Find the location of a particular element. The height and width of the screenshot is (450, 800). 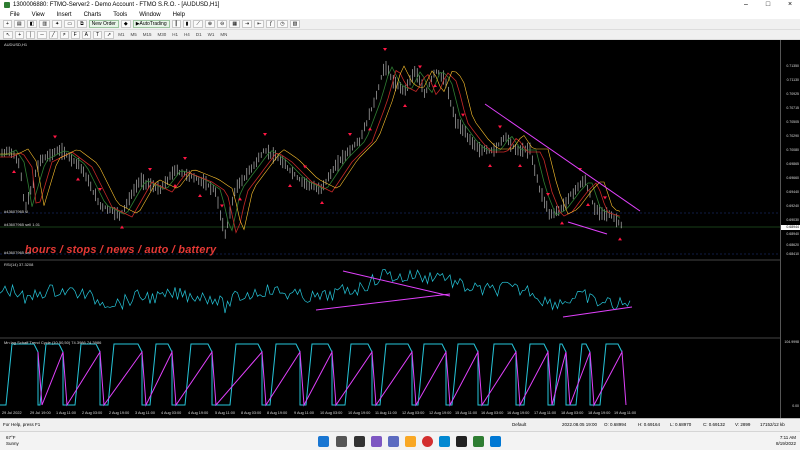

menu-view: View is located at coordinates (38, 15).